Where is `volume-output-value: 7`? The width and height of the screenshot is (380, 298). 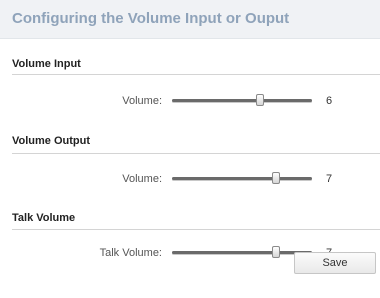 volume-output-value: 7 is located at coordinates (329, 179).